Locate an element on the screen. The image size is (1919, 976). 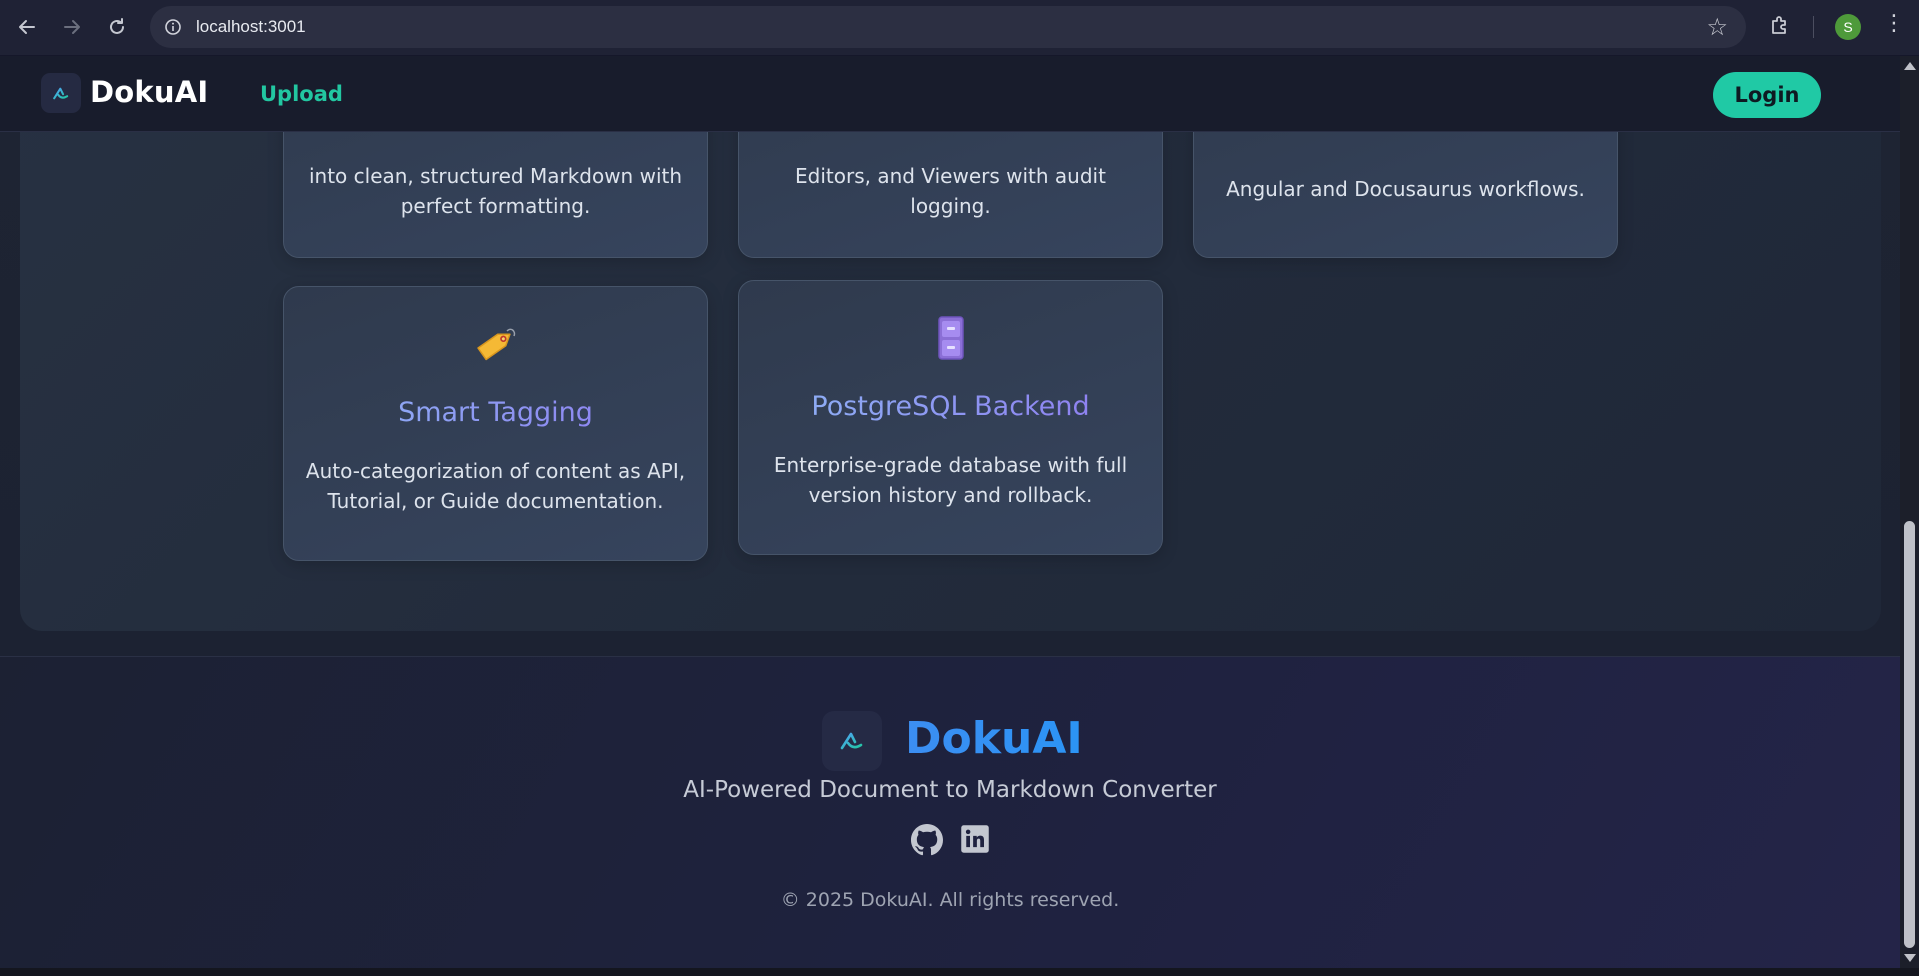
page-scrollbar is located at coordinates (1909, 512).